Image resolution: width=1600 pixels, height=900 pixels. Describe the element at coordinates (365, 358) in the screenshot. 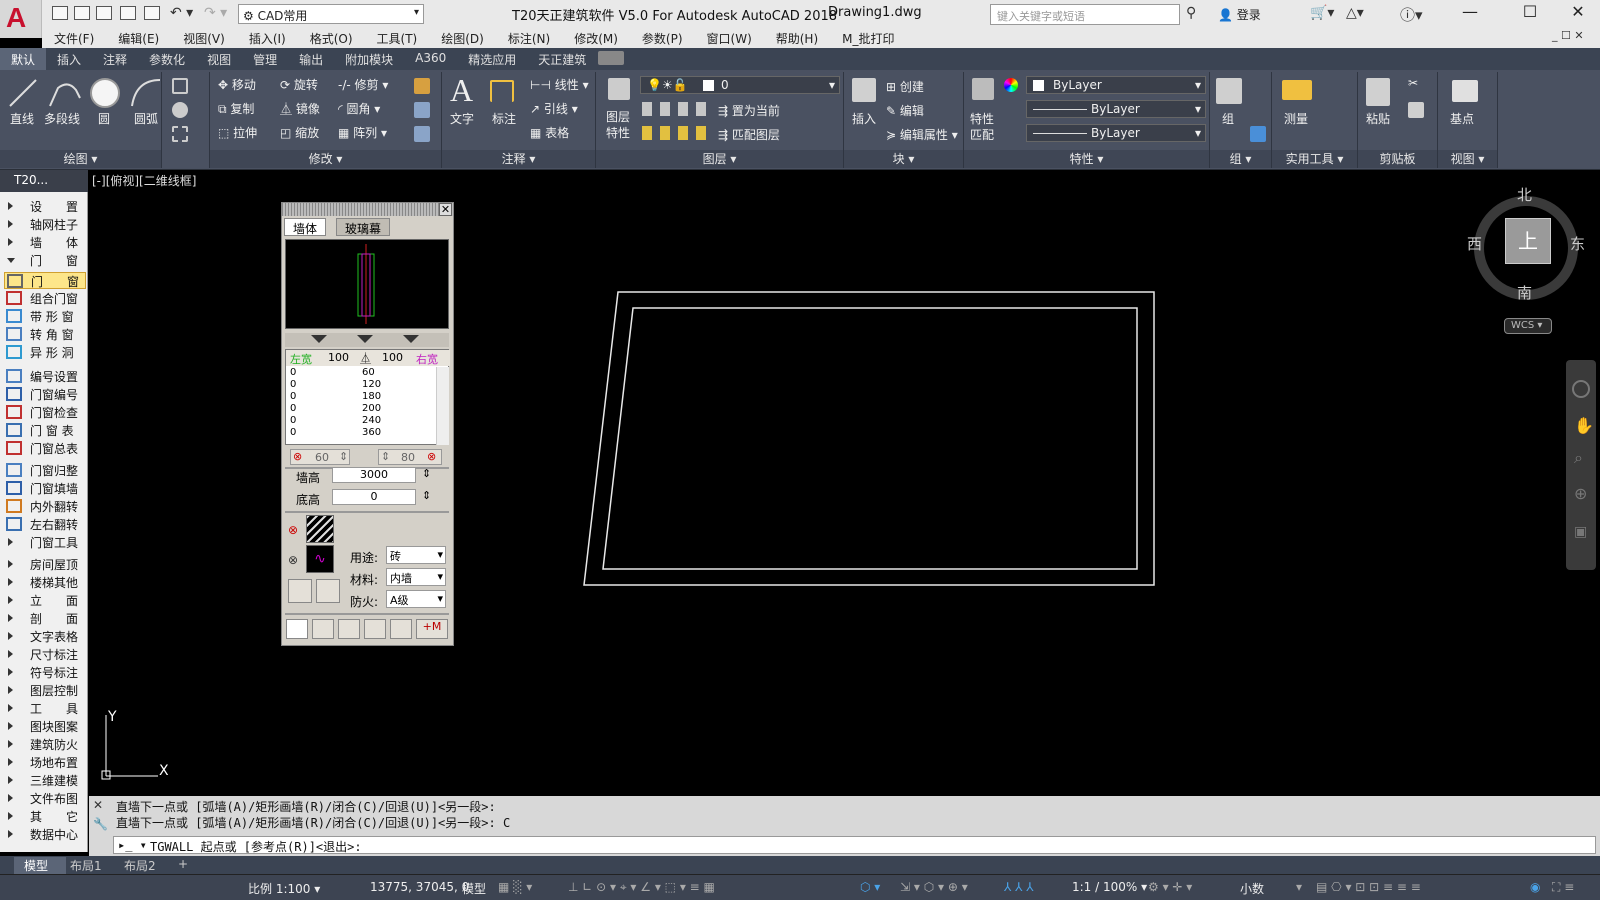

I see `swap-icon: ⏅` at that location.